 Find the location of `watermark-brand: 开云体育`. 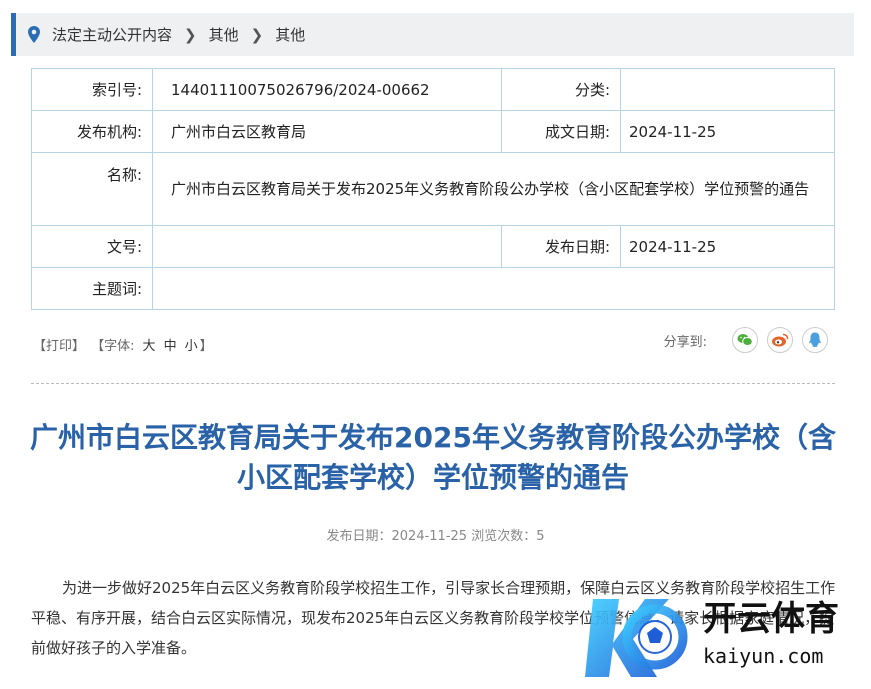

watermark-brand: 开云体育 is located at coordinates (771, 619).